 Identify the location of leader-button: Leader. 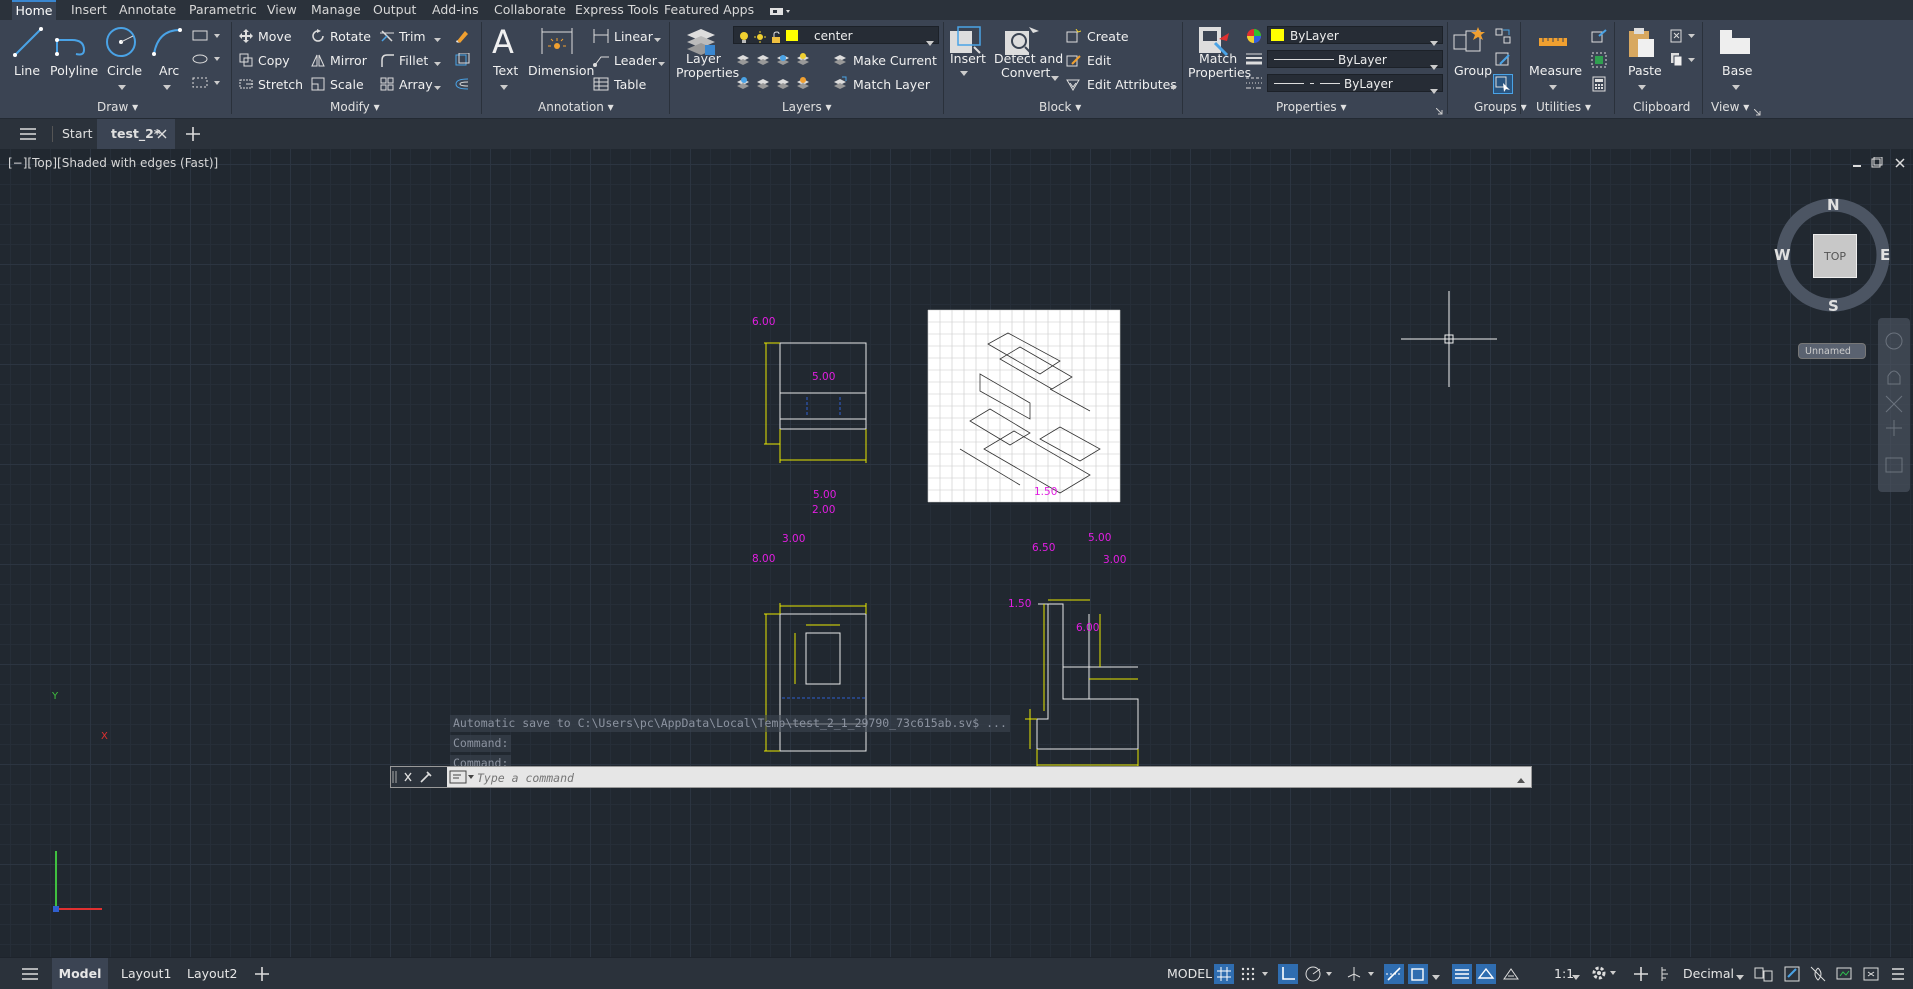
(635, 60).